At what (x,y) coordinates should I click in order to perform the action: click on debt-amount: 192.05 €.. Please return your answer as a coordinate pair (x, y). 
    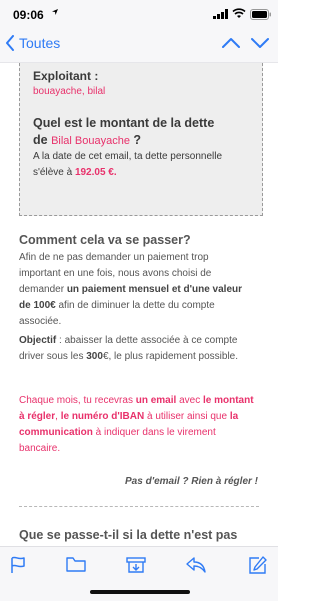
    Looking at the image, I should click on (95, 172).